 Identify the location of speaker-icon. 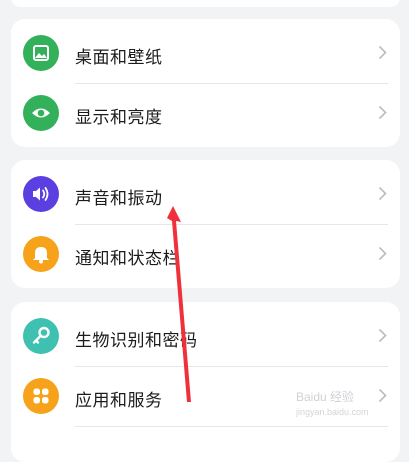
(41, 194).